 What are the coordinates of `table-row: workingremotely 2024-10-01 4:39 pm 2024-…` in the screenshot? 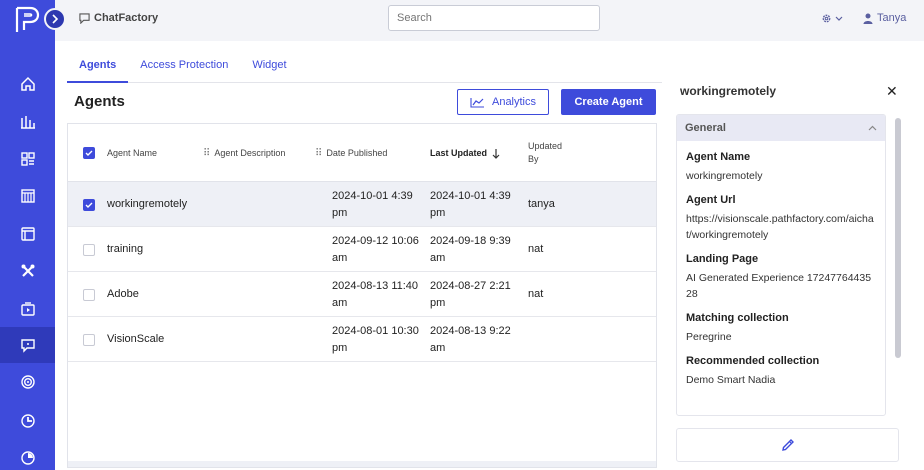 It's located at (362, 204).